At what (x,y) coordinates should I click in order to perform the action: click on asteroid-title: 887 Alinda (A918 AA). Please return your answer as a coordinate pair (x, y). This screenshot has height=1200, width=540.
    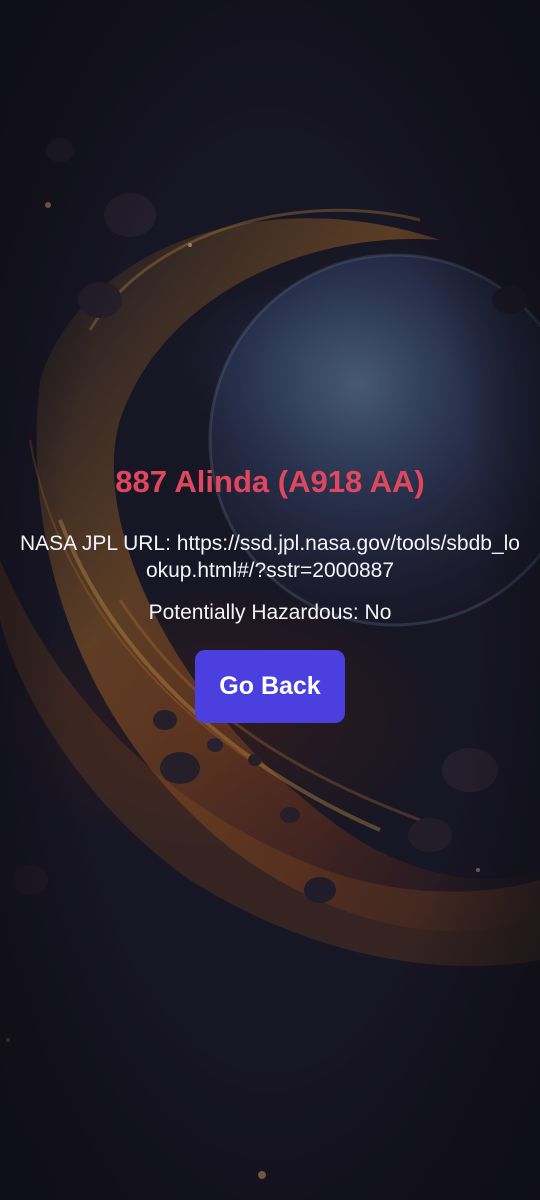
    Looking at the image, I should click on (270, 481).